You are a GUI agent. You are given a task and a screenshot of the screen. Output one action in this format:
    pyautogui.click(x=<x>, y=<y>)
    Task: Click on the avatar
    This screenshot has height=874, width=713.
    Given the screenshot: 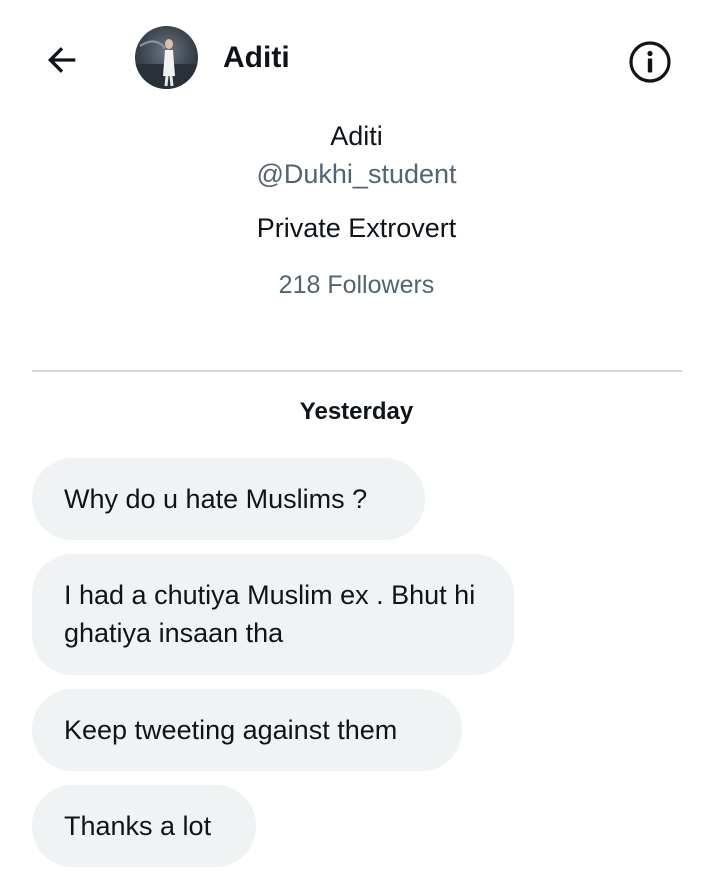 What is the action you would take?
    pyautogui.click(x=166, y=57)
    